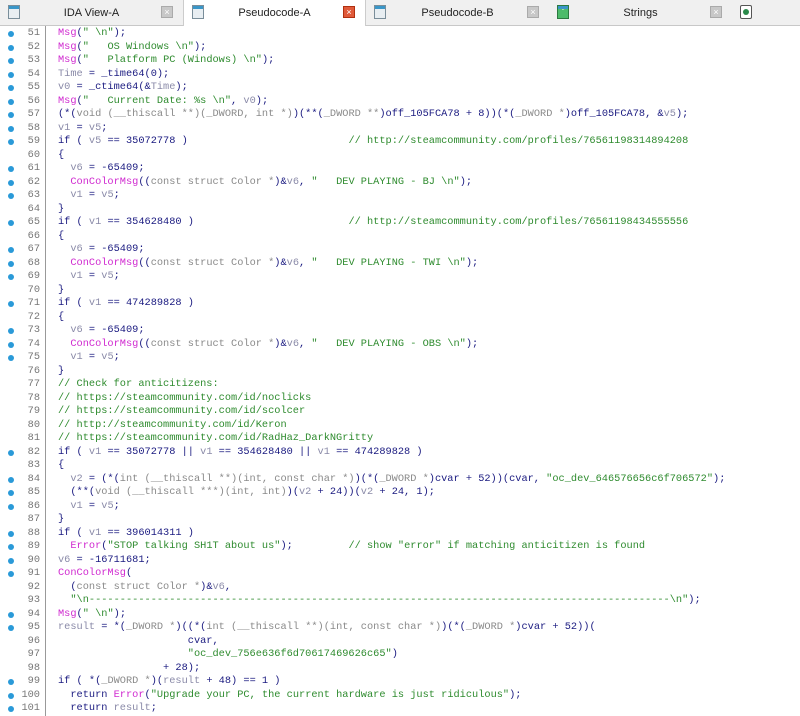  Describe the element at coordinates (33, 627) in the screenshot. I see `line-number: 95` at that location.